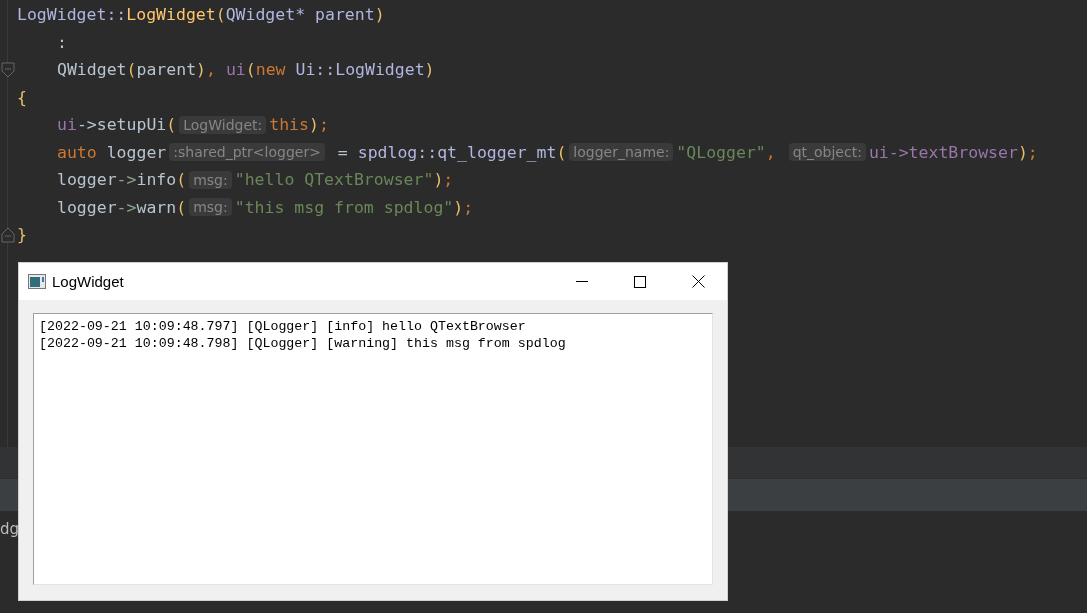 Image resolution: width=1087 pixels, height=613 pixels. What do you see at coordinates (156, 180) in the screenshot?
I see `code-token: info` at bounding box center [156, 180].